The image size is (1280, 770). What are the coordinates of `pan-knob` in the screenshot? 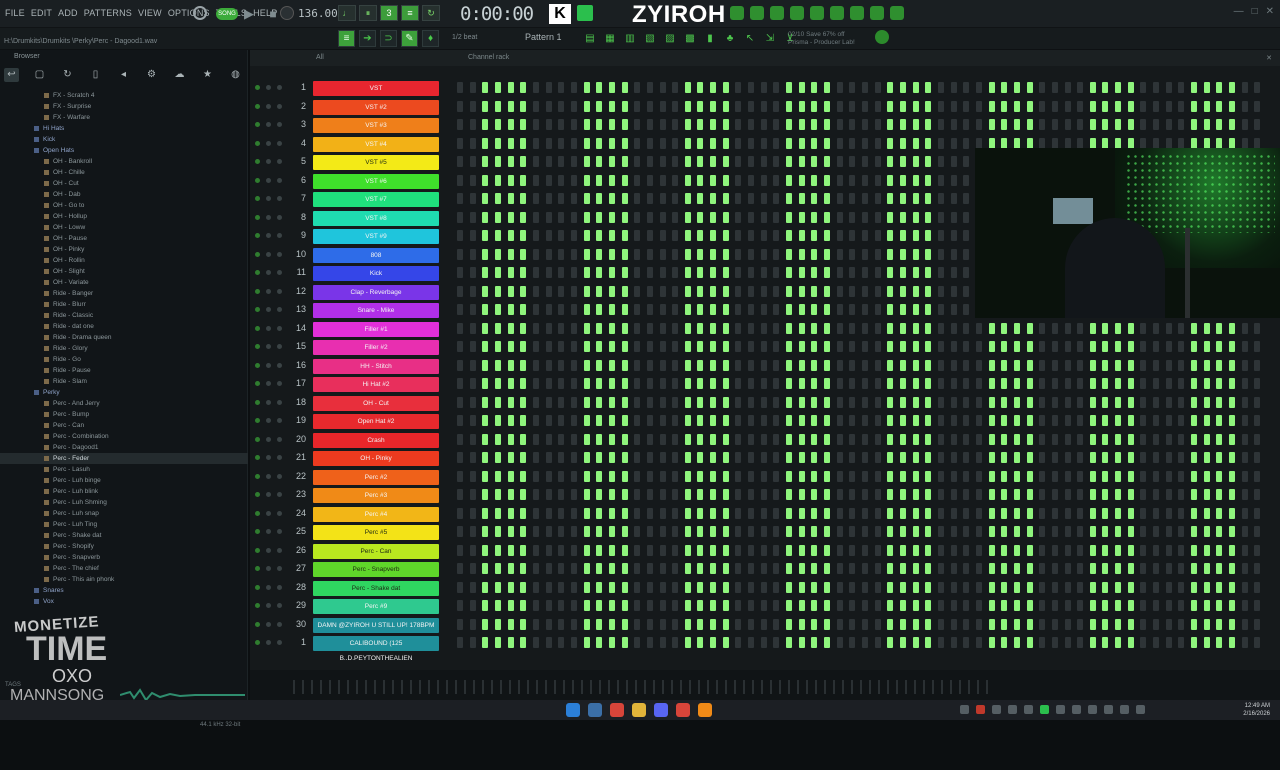 It's located at (268, 217).